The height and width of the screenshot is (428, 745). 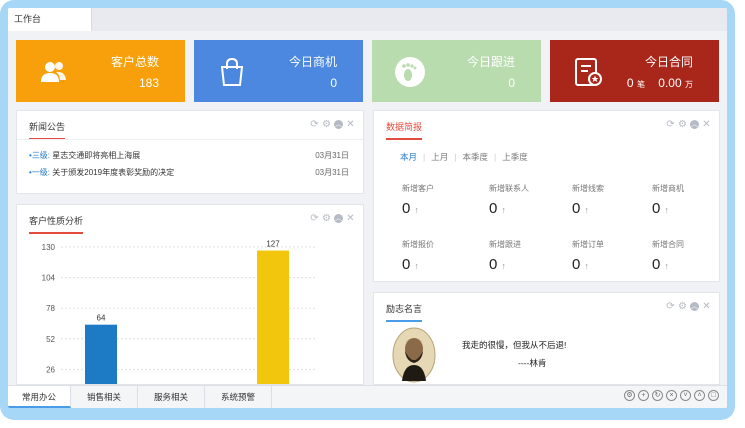 What do you see at coordinates (514, 345) in the screenshot?
I see `quote-text: 我走的很慢，但我从不后退!` at bounding box center [514, 345].